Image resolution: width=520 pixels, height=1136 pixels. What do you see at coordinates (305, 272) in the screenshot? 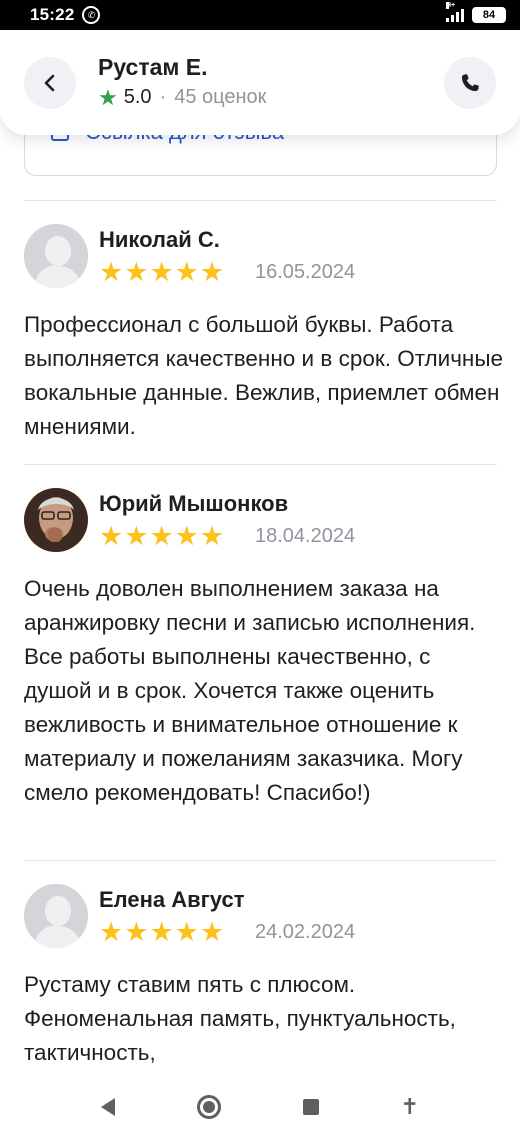
I see `review-date: 16.05.2024` at bounding box center [305, 272].